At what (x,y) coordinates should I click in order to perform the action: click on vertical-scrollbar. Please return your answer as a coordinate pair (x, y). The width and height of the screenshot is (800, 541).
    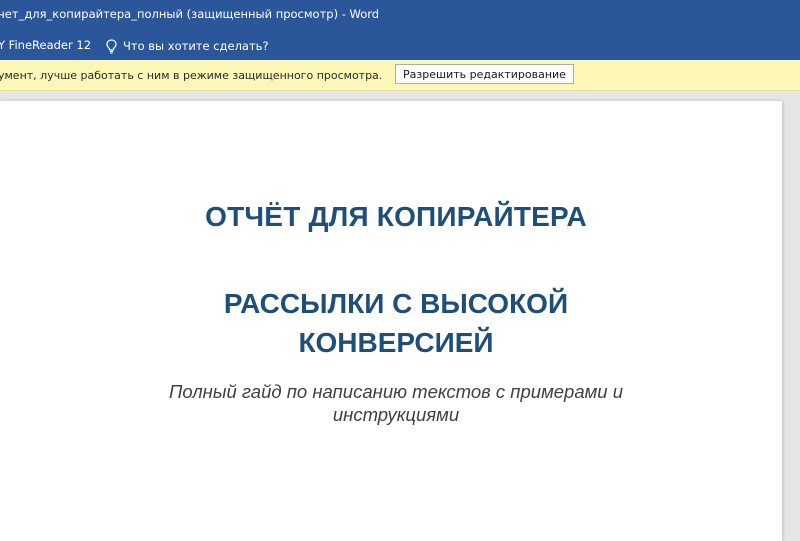
    Looking at the image, I should click on (794, 310).